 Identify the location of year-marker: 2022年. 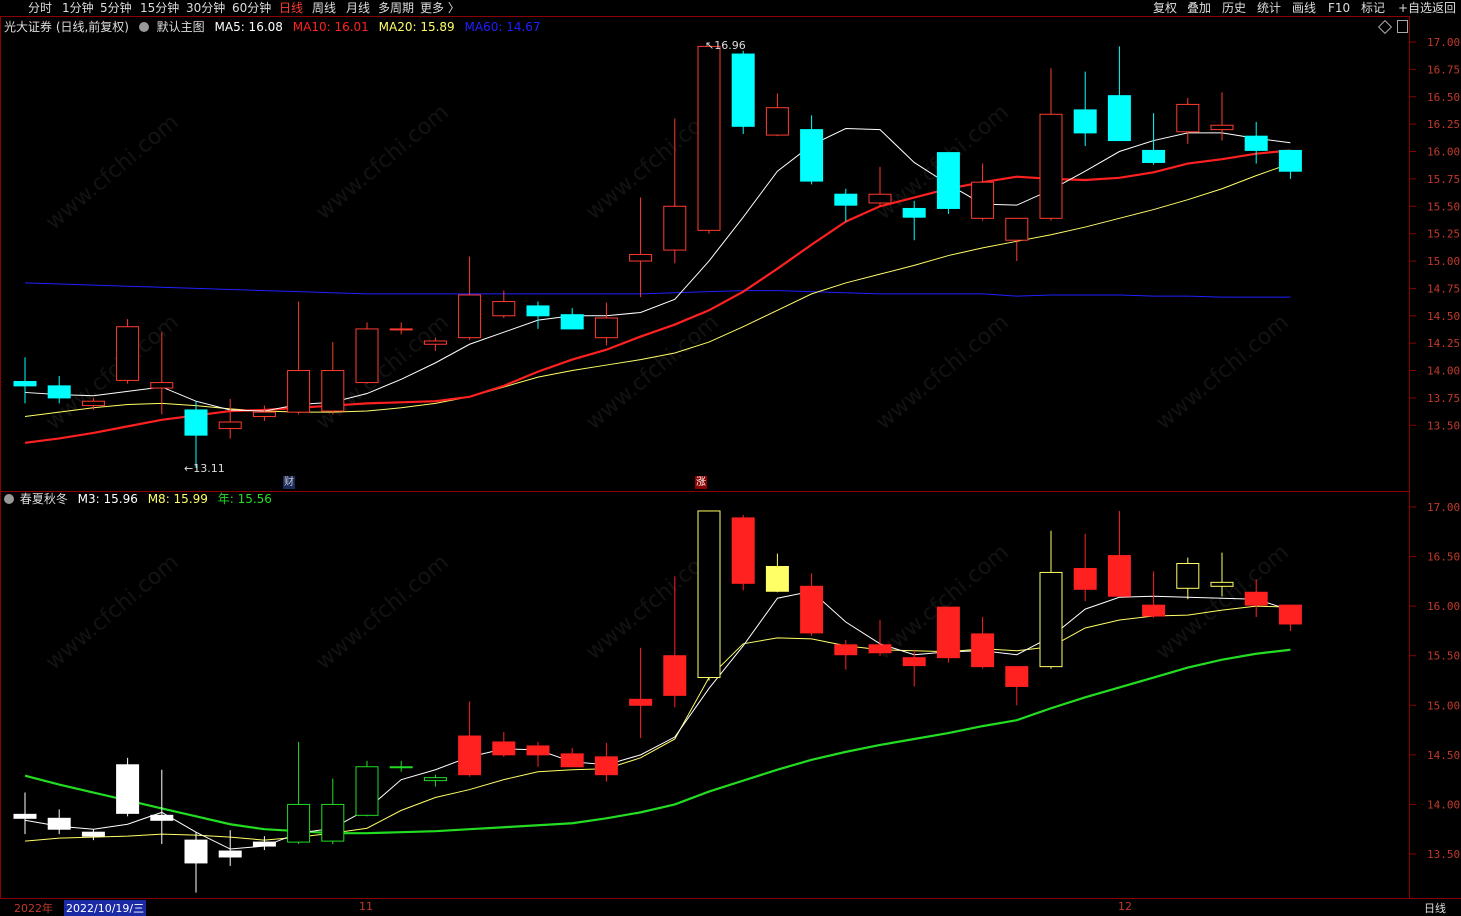
(33, 908).